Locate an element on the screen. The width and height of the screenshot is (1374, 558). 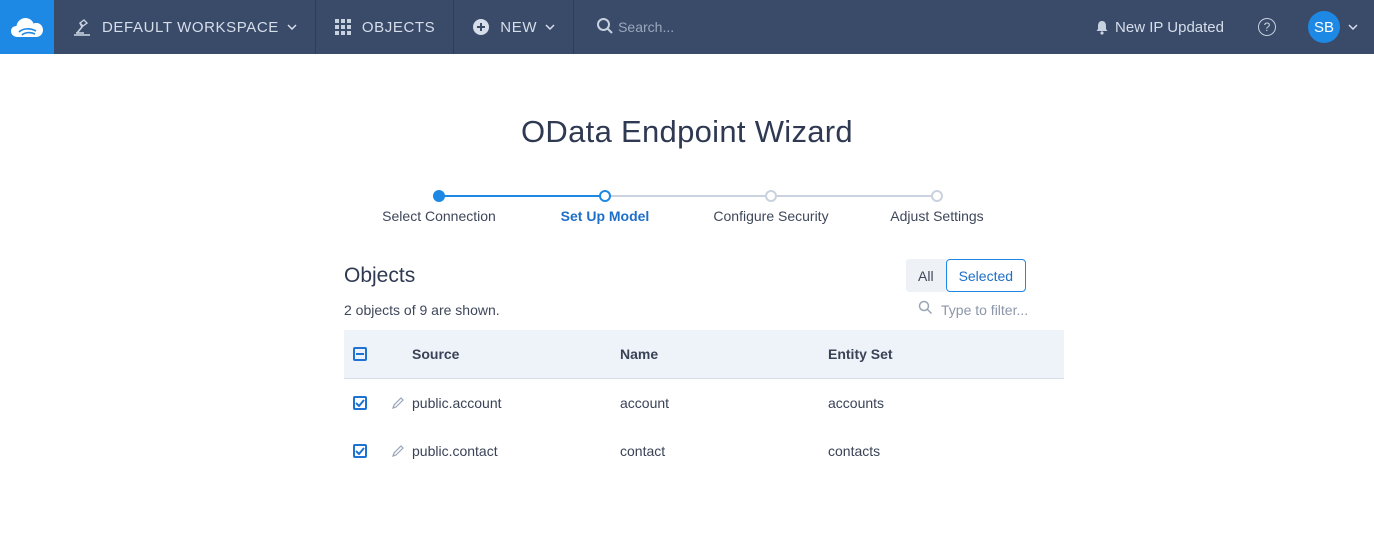
step-label-set-up-model: Set Up Model is located at coordinates (605, 216).